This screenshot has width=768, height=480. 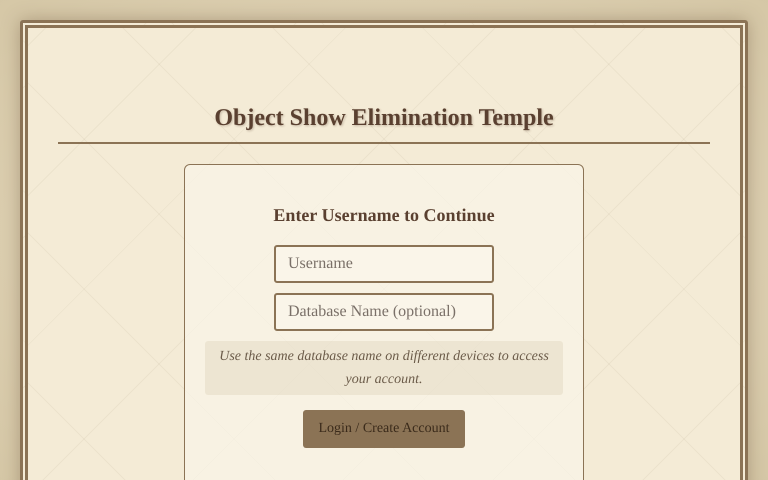 What do you see at coordinates (384, 264) in the screenshot?
I see `username-field: Username` at bounding box center [384, 264].